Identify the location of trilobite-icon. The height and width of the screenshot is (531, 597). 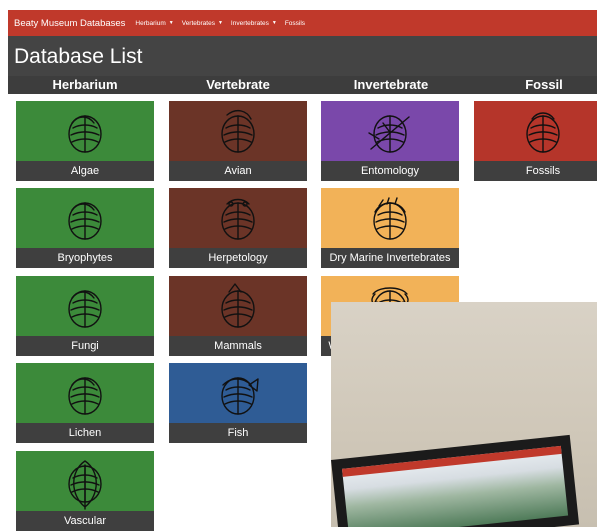
(543, 132).